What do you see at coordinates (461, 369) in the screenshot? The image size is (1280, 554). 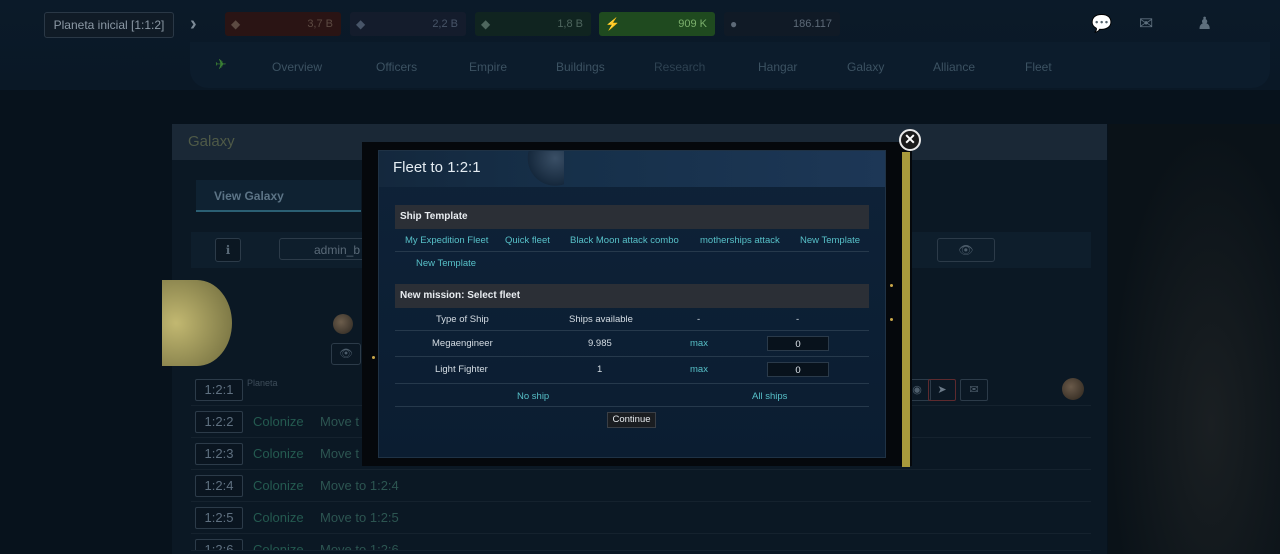 I see `ship-name: Light Fighter` at bounding box center [461, 369].